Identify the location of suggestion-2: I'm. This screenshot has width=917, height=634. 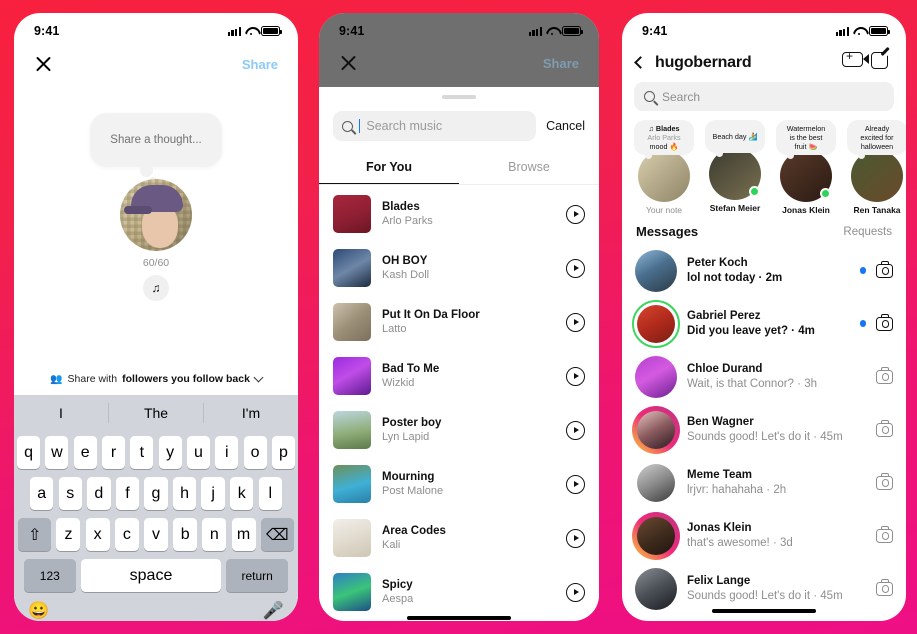
(251, 413).